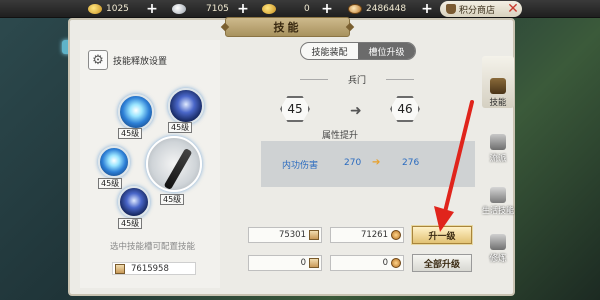 This screenshot has width=600, height=300. I want to click on side-tab-skills: 技能, so click(498, 82).